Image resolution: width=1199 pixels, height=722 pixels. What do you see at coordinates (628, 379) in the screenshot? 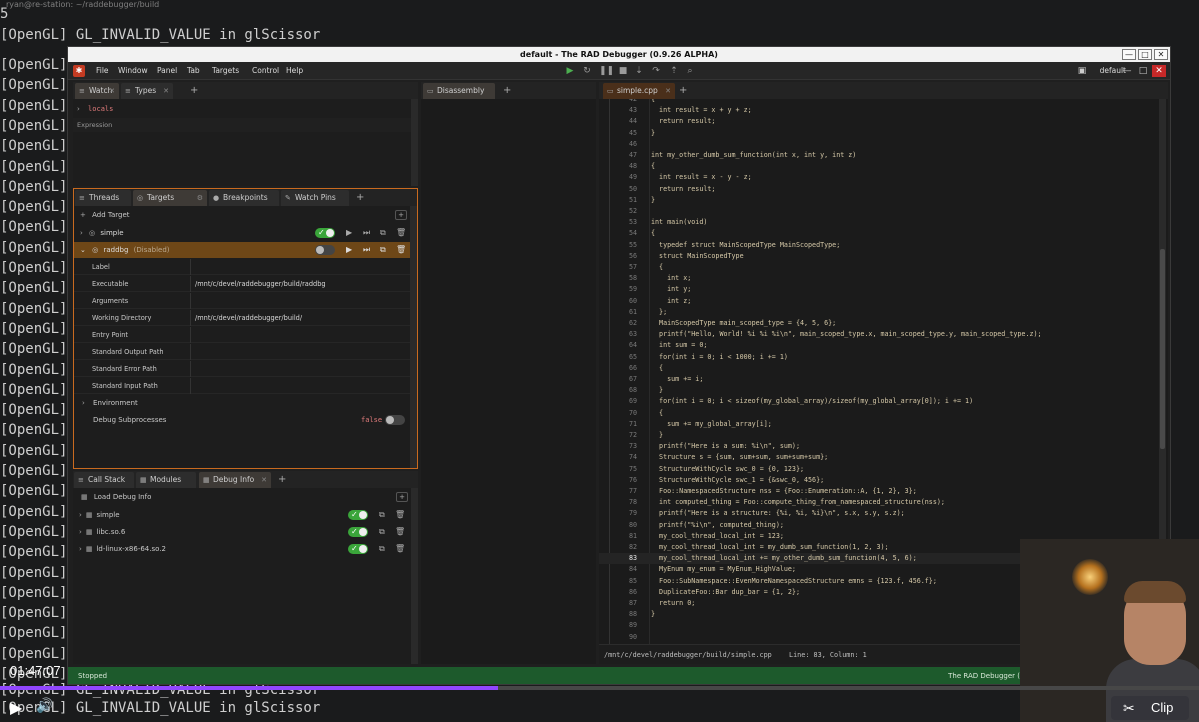
I see `line-number: 67` at bounding box center [628, 379].